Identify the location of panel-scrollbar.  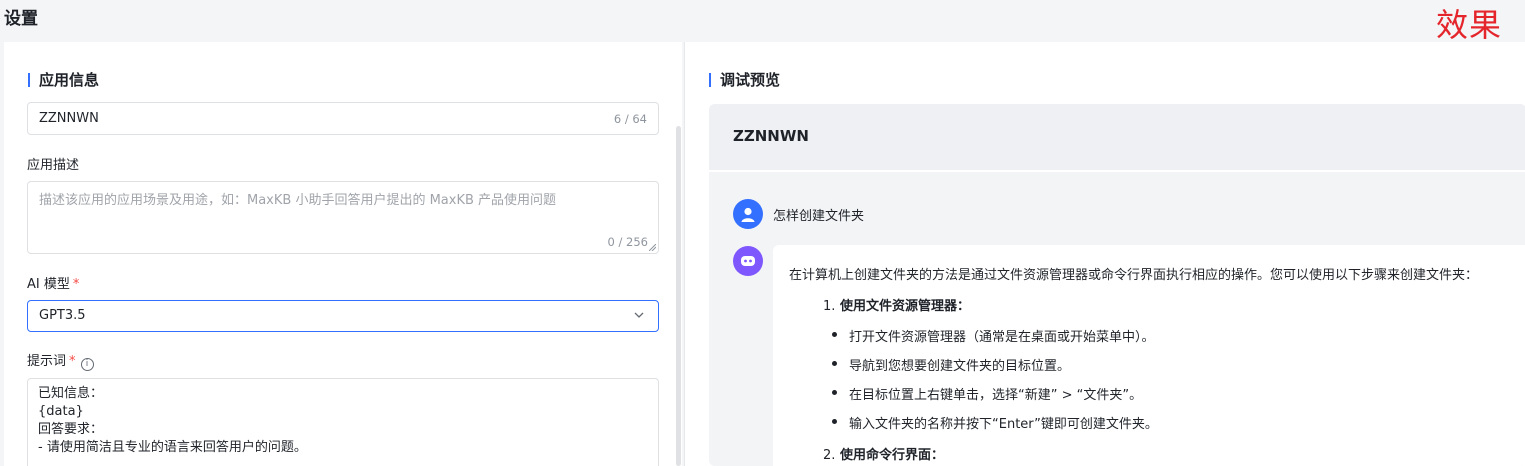
(678, 296).